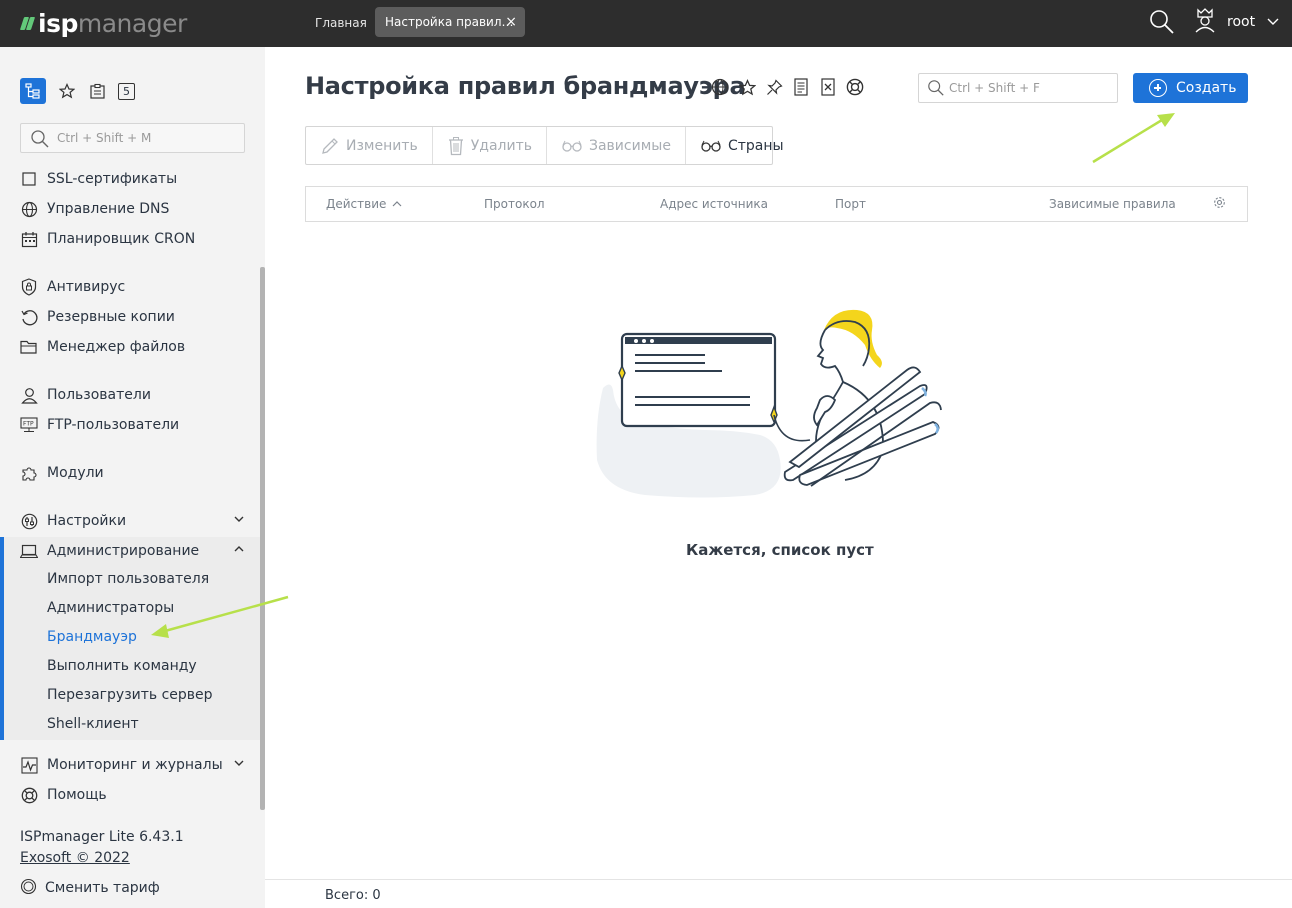  Describe the element at coordinates (456, 146) in the screenshot. I see `trash-icon` at that location.